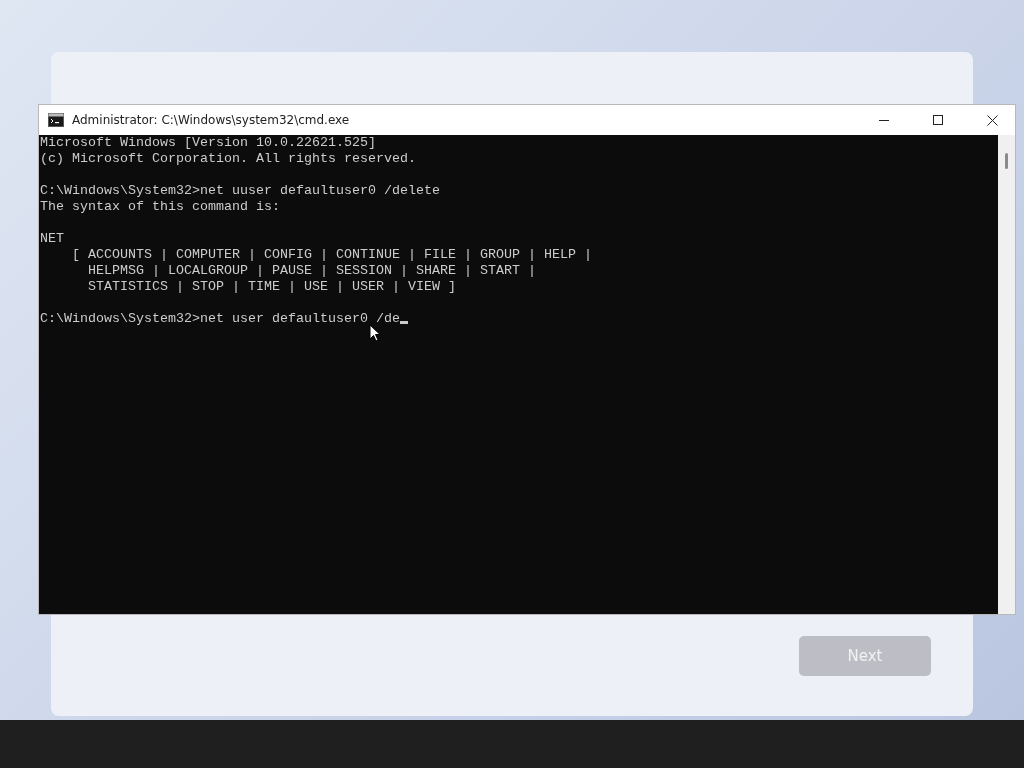  I want to click on mouse-pointer-icon, so click(375, 333).